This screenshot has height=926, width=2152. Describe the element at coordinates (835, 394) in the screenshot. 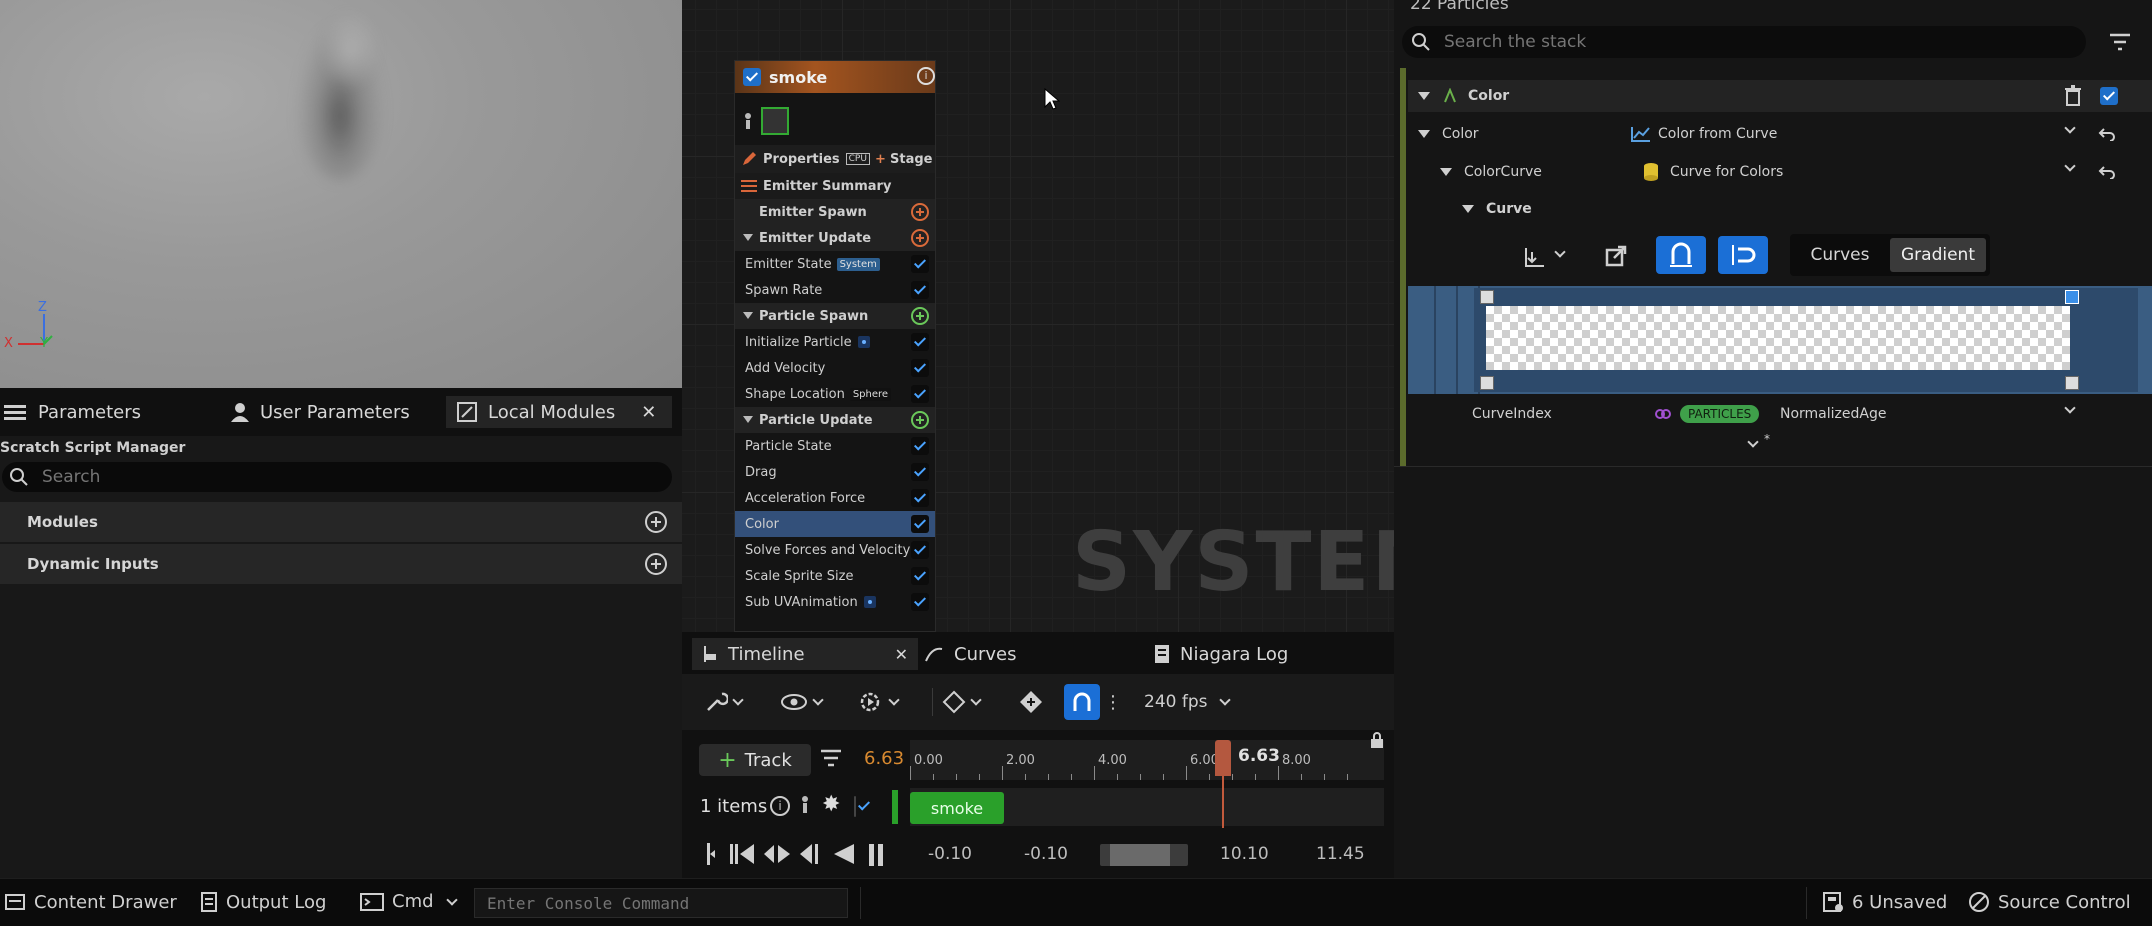

I see `module-shape-location: Shape Location Sphere` at that location.